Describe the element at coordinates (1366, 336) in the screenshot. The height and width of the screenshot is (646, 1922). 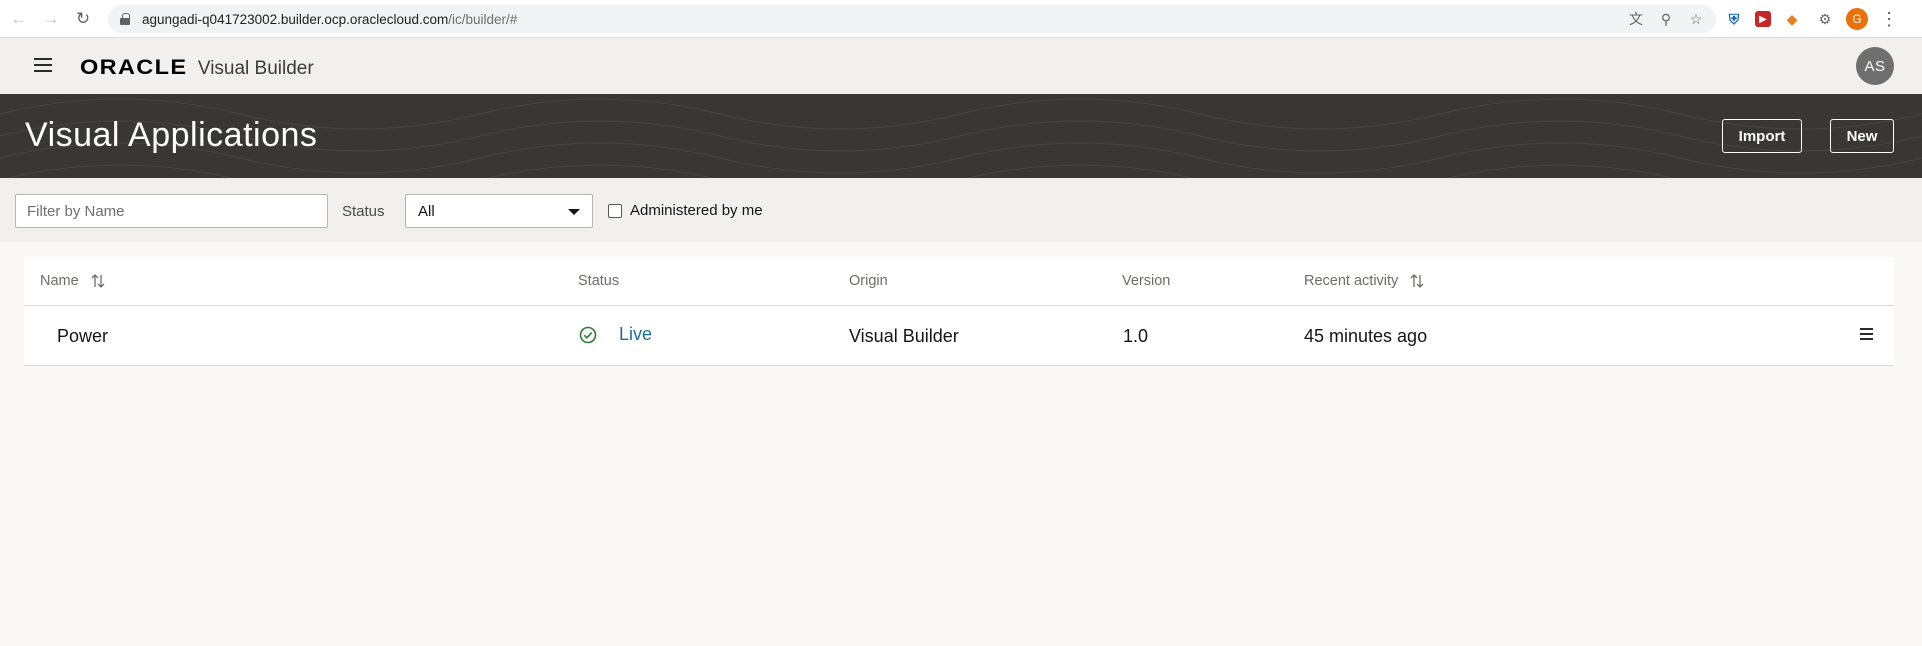
I see `recent-activity-cell: 45 minutes ago` at that location.